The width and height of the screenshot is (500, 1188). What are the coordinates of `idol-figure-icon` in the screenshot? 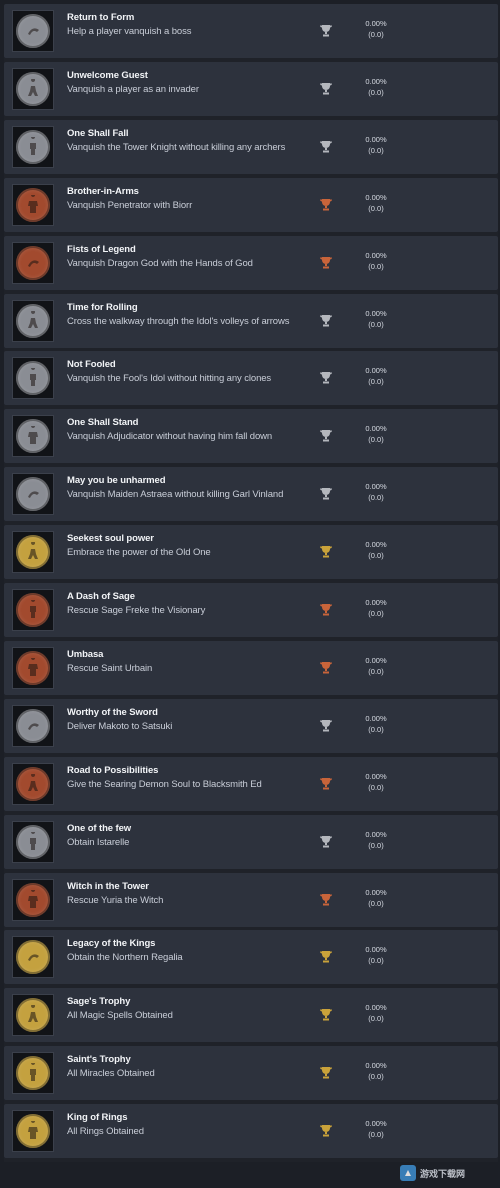 It's located at (33, 378).